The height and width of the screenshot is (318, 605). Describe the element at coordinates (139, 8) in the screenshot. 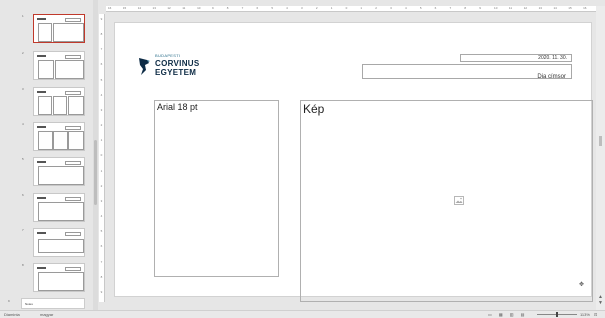

I see `ruler-tick-label: 14` at that location.